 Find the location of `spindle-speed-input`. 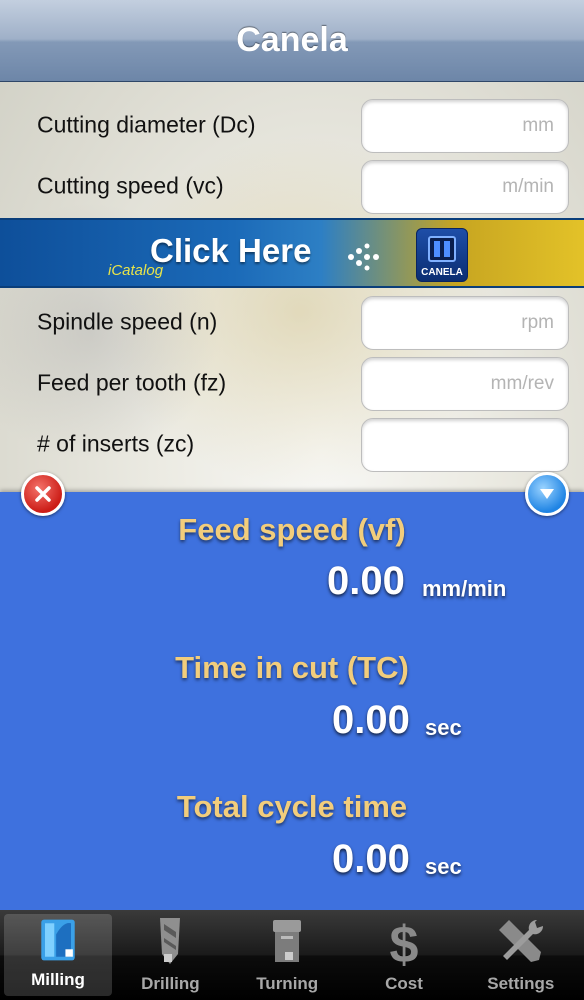

spindle-speed-input is located at coordinates (465, 323).